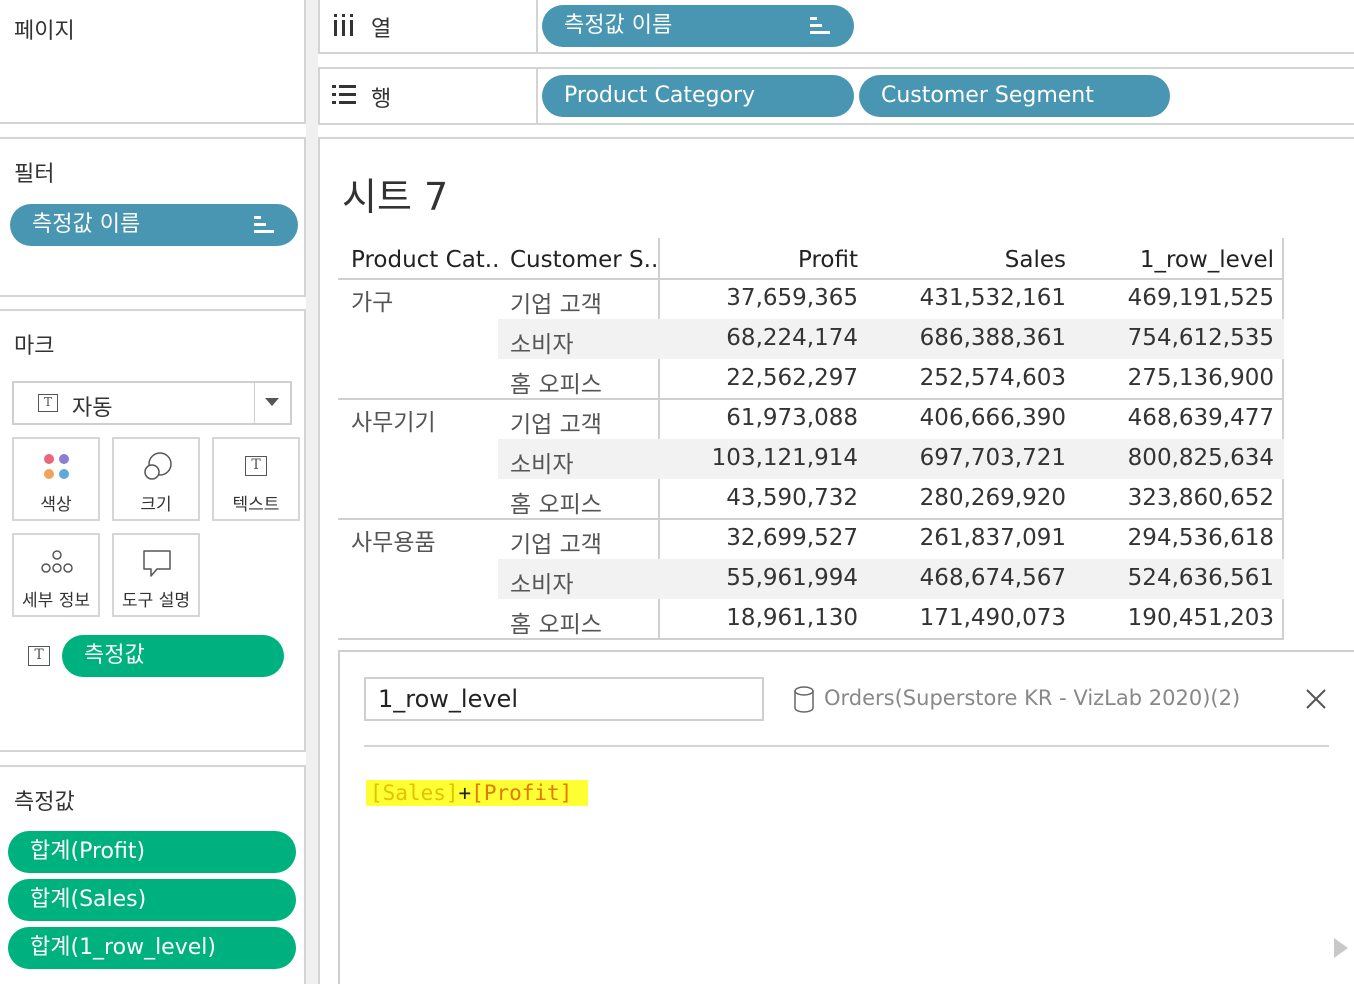 This screenshot has height=984, width=1354. I want to click on columns-pill-measure-names: 측정값 이름, so click(698, 26).